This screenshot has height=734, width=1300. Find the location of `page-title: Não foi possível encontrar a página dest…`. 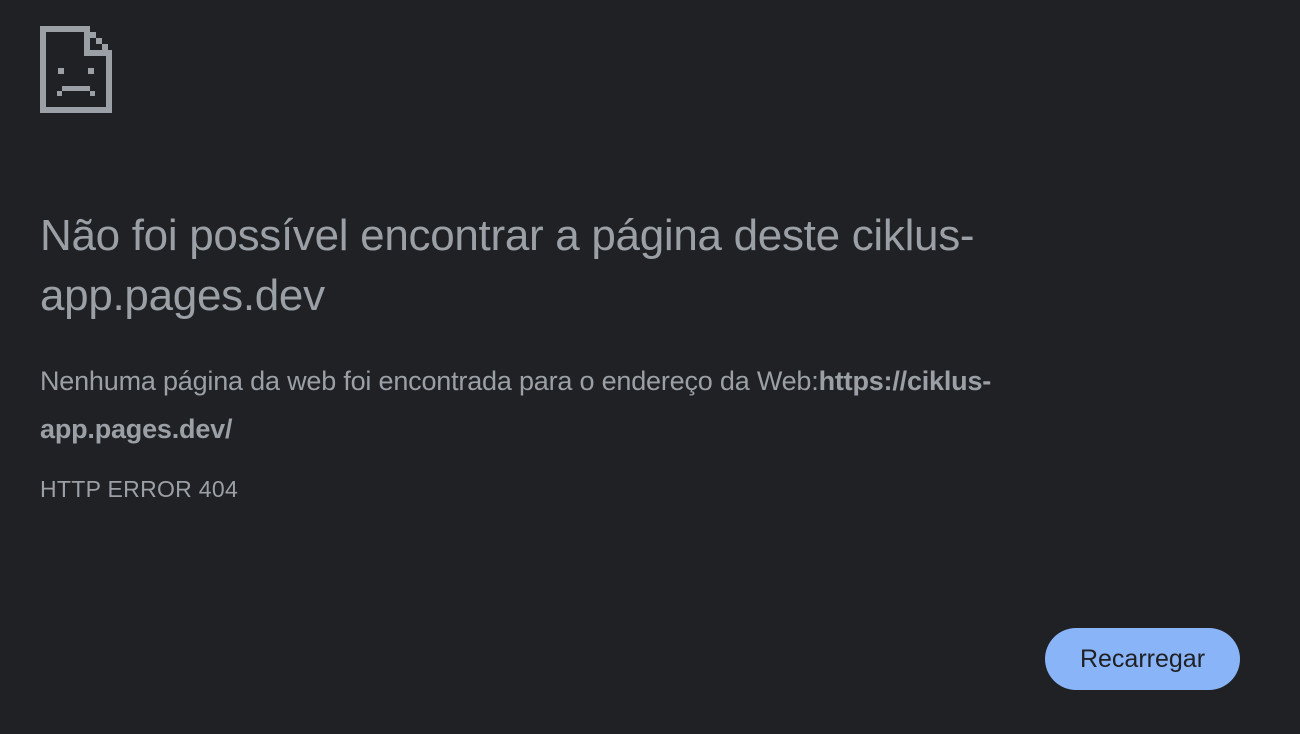

page-title: Não foi possível encontrar a página dest… is located at coordinates (507, 265).